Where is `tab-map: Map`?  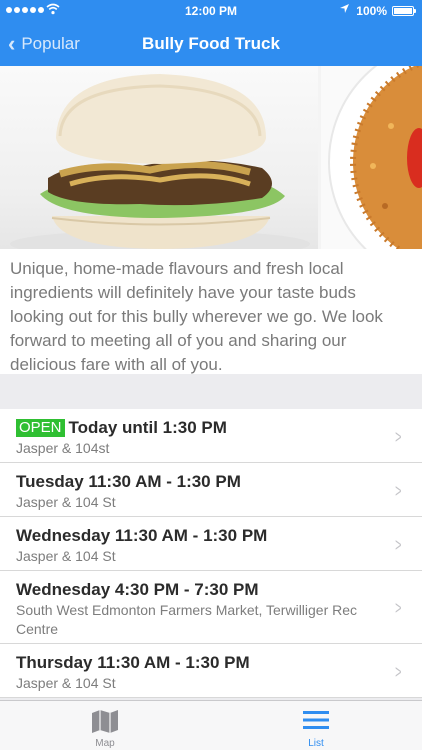 tab-map: Map is located at coordinates (105, 725).